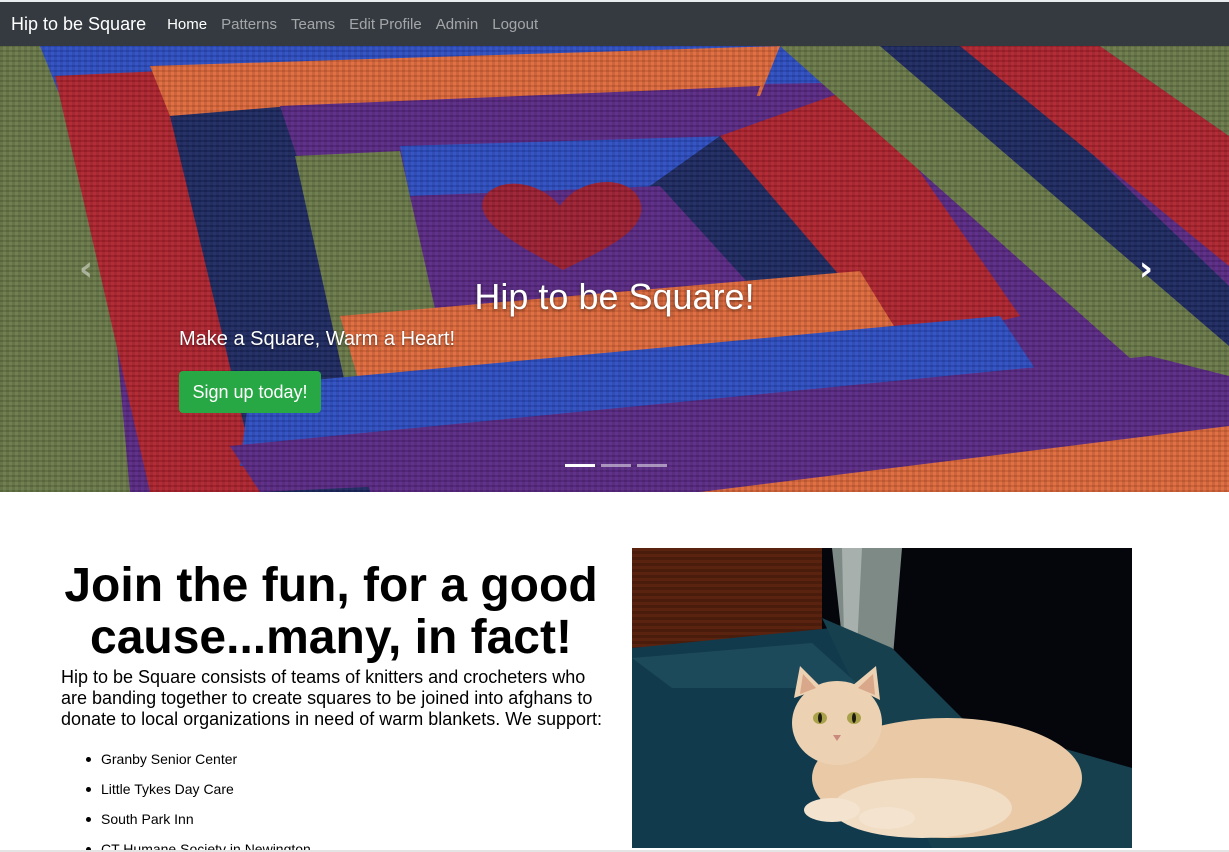 This screenshot has width=1229, height=852. What do you see at coordinates (78, 24) in the screenshot?
I see `navbar-brand: Hip to be Square` at bounding box center [78, 24].